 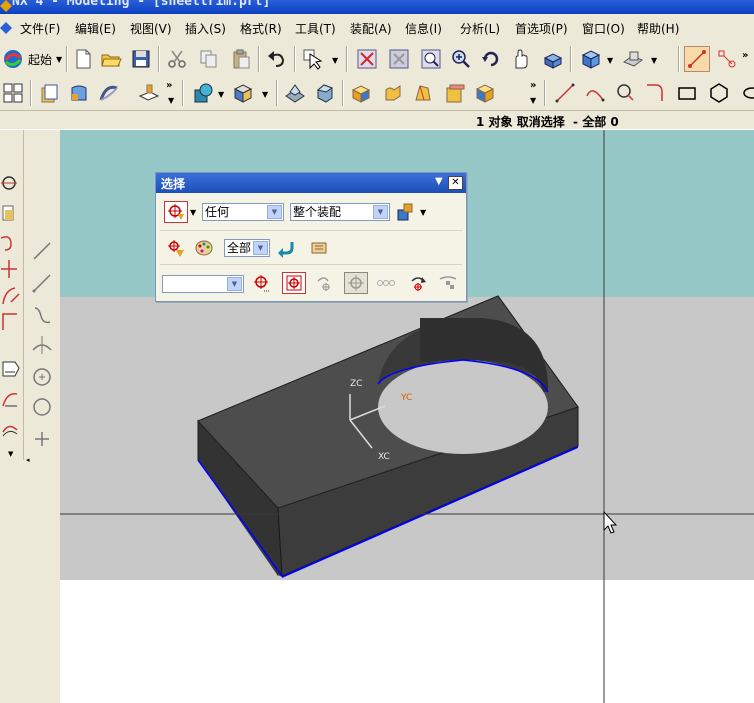 What do you see at coordinates (386, 283) in the screenshot?
I see `chain-select-icon` at bounding box center [386, 283].